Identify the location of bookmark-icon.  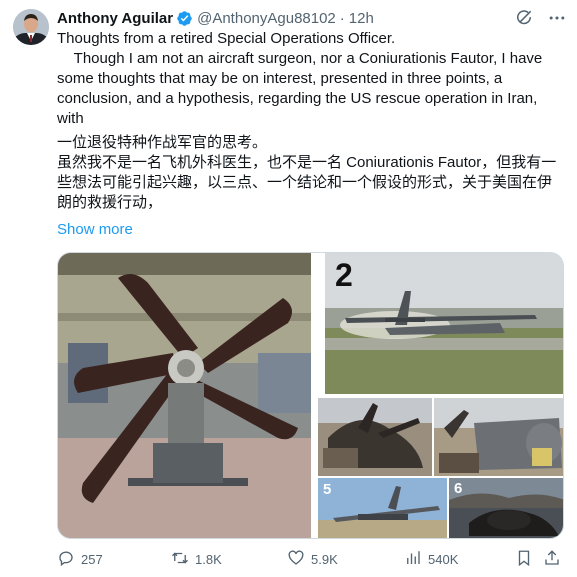
(524, 559).